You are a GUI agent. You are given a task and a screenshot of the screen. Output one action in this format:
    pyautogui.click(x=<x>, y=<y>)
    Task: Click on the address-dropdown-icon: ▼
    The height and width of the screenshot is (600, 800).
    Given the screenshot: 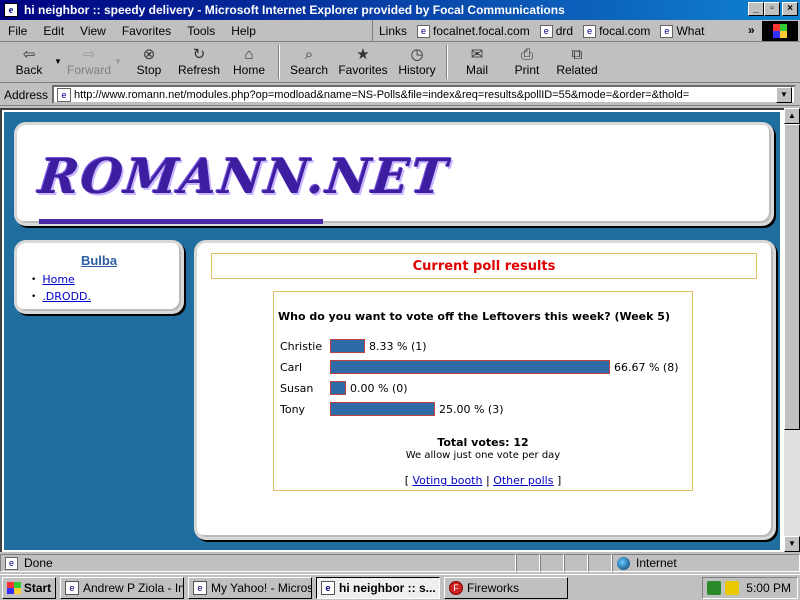 What is the action you would take?
    pyautogui.click(x=784, y=95)
    